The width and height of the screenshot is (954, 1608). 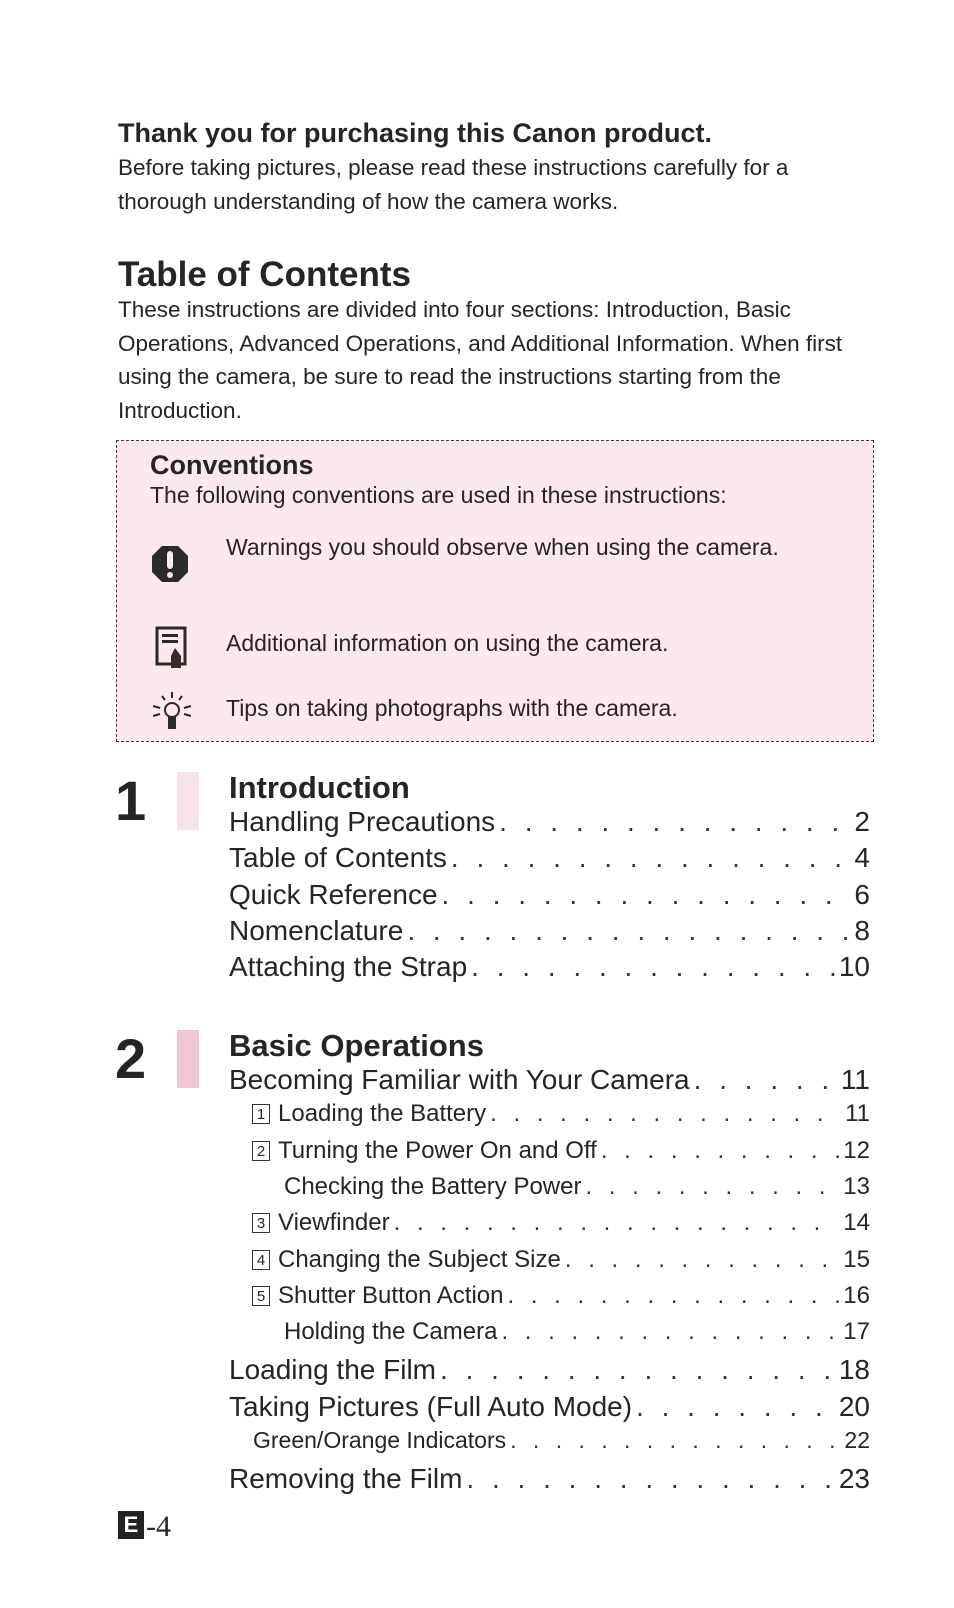 What do you see at coordinates (316, 930) in the screenshot?
I see `toc-entry-label: Nomenclature` at bounding box center [316, 930].